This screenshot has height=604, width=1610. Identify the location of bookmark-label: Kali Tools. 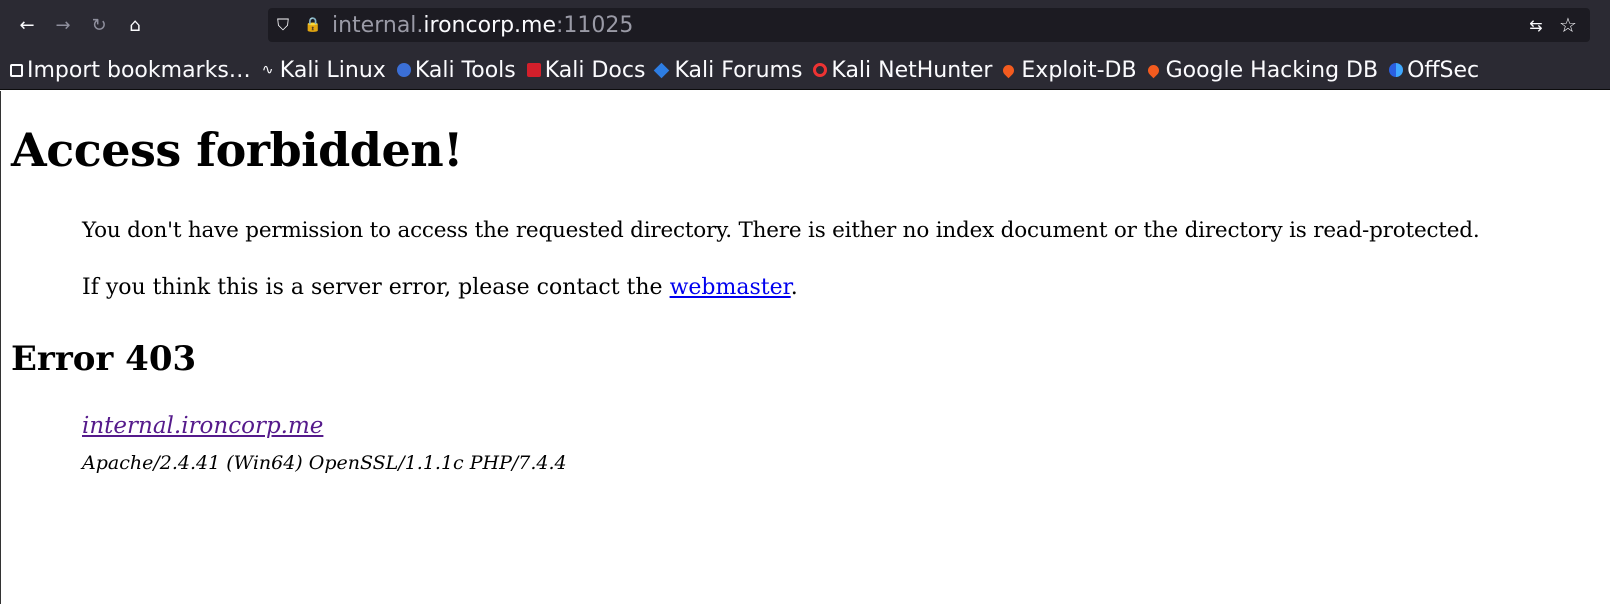
(465, 70).